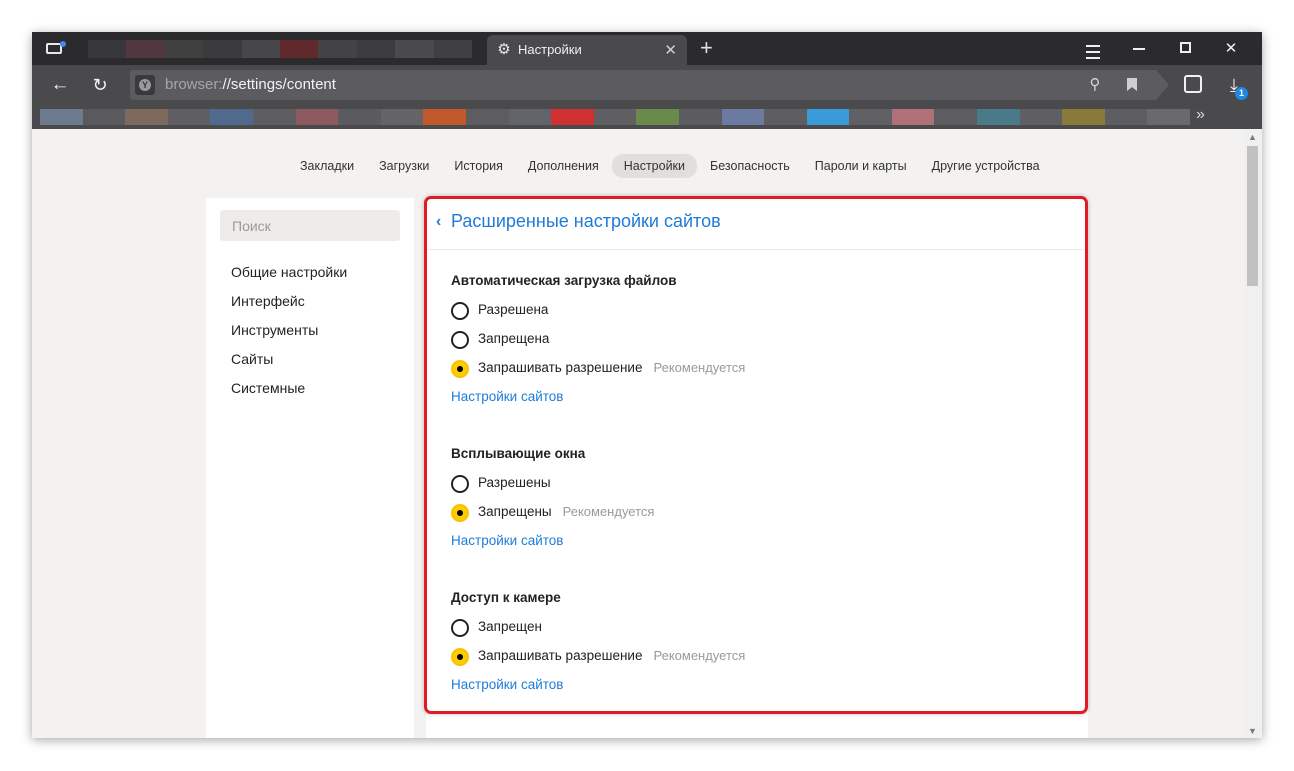 The width and height of the screenshot is (1294, 771). What do you see at coordinates (550, 49) in the screenshot?
I see `tab-title: Настройки` at bounding box center [550, 49].